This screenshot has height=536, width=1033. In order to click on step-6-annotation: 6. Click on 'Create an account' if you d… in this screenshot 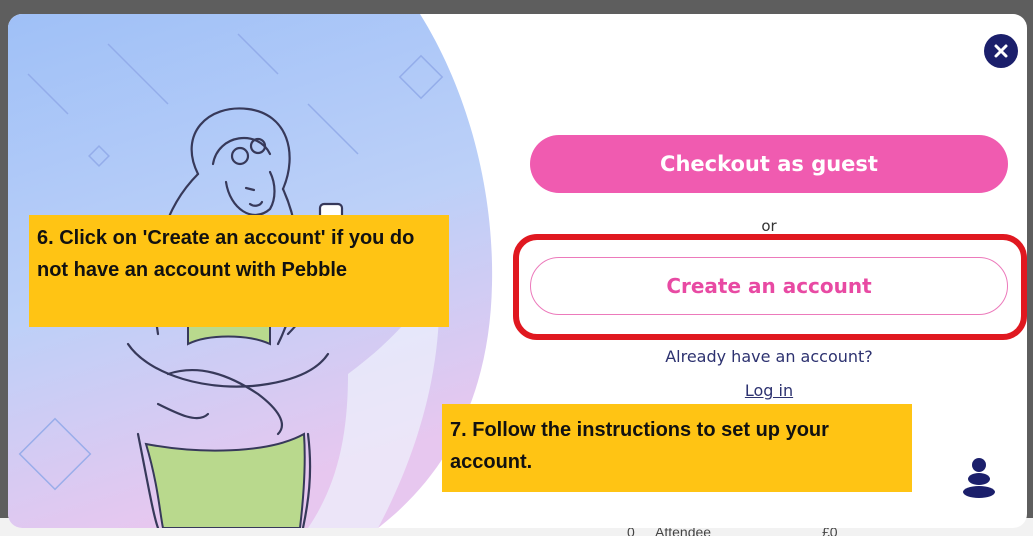, I will do `click(239, 271)`.